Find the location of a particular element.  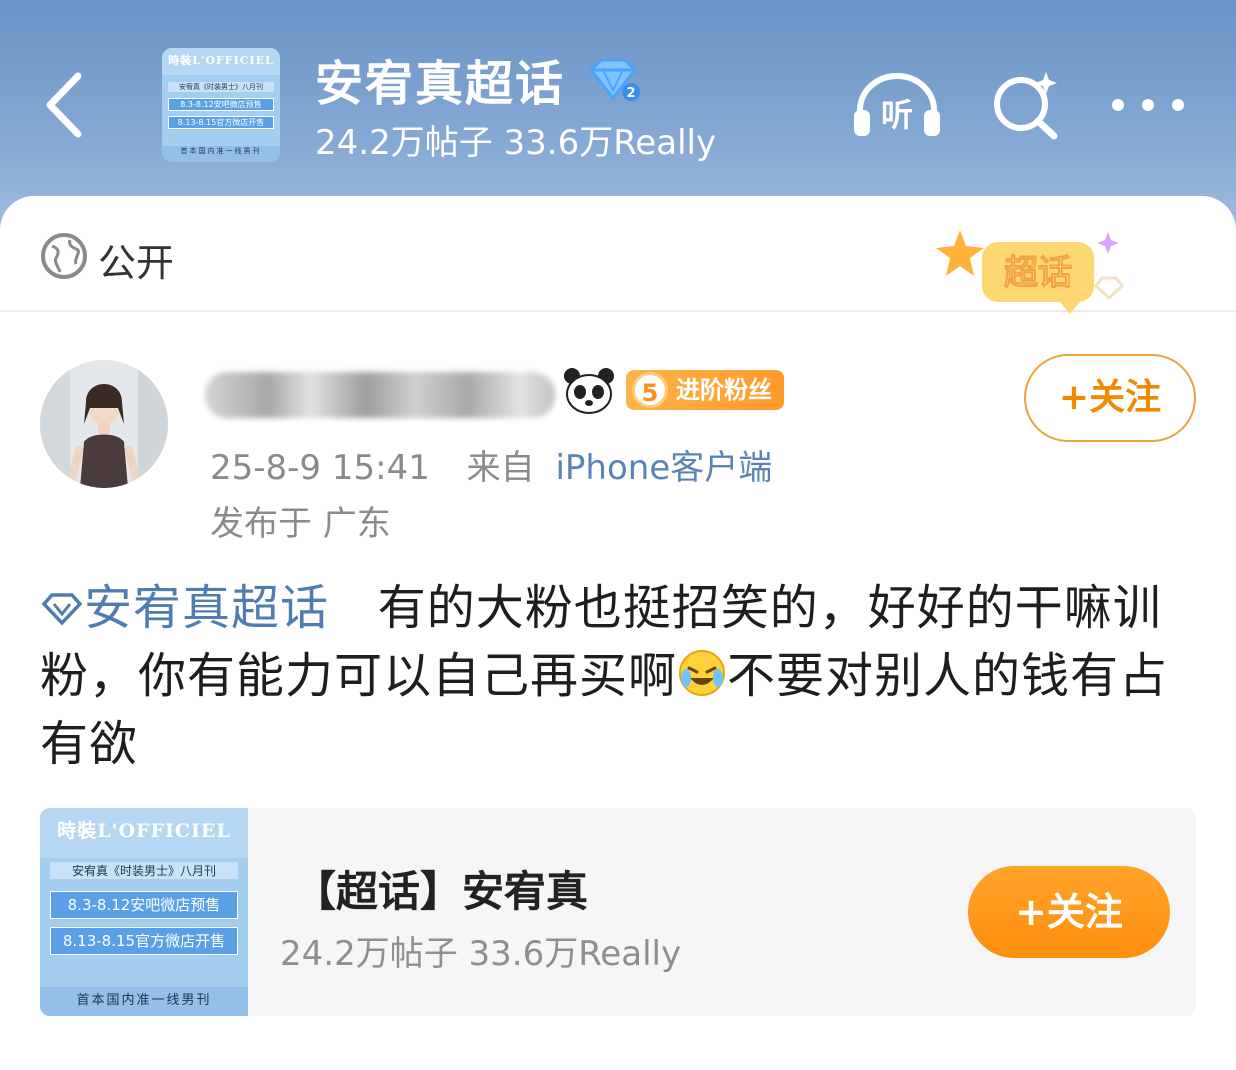

diamond-topic-icon is located at coordinates (62, 609).